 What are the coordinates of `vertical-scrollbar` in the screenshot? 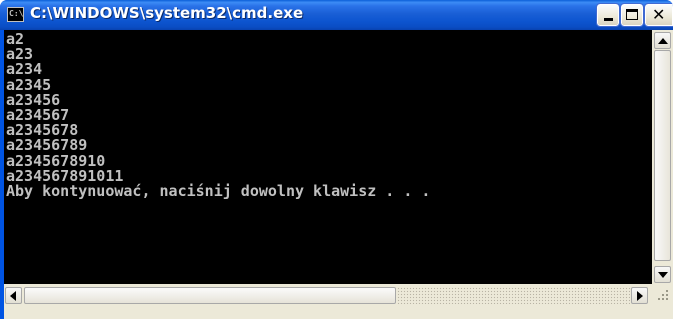 It's located at (662, 157).